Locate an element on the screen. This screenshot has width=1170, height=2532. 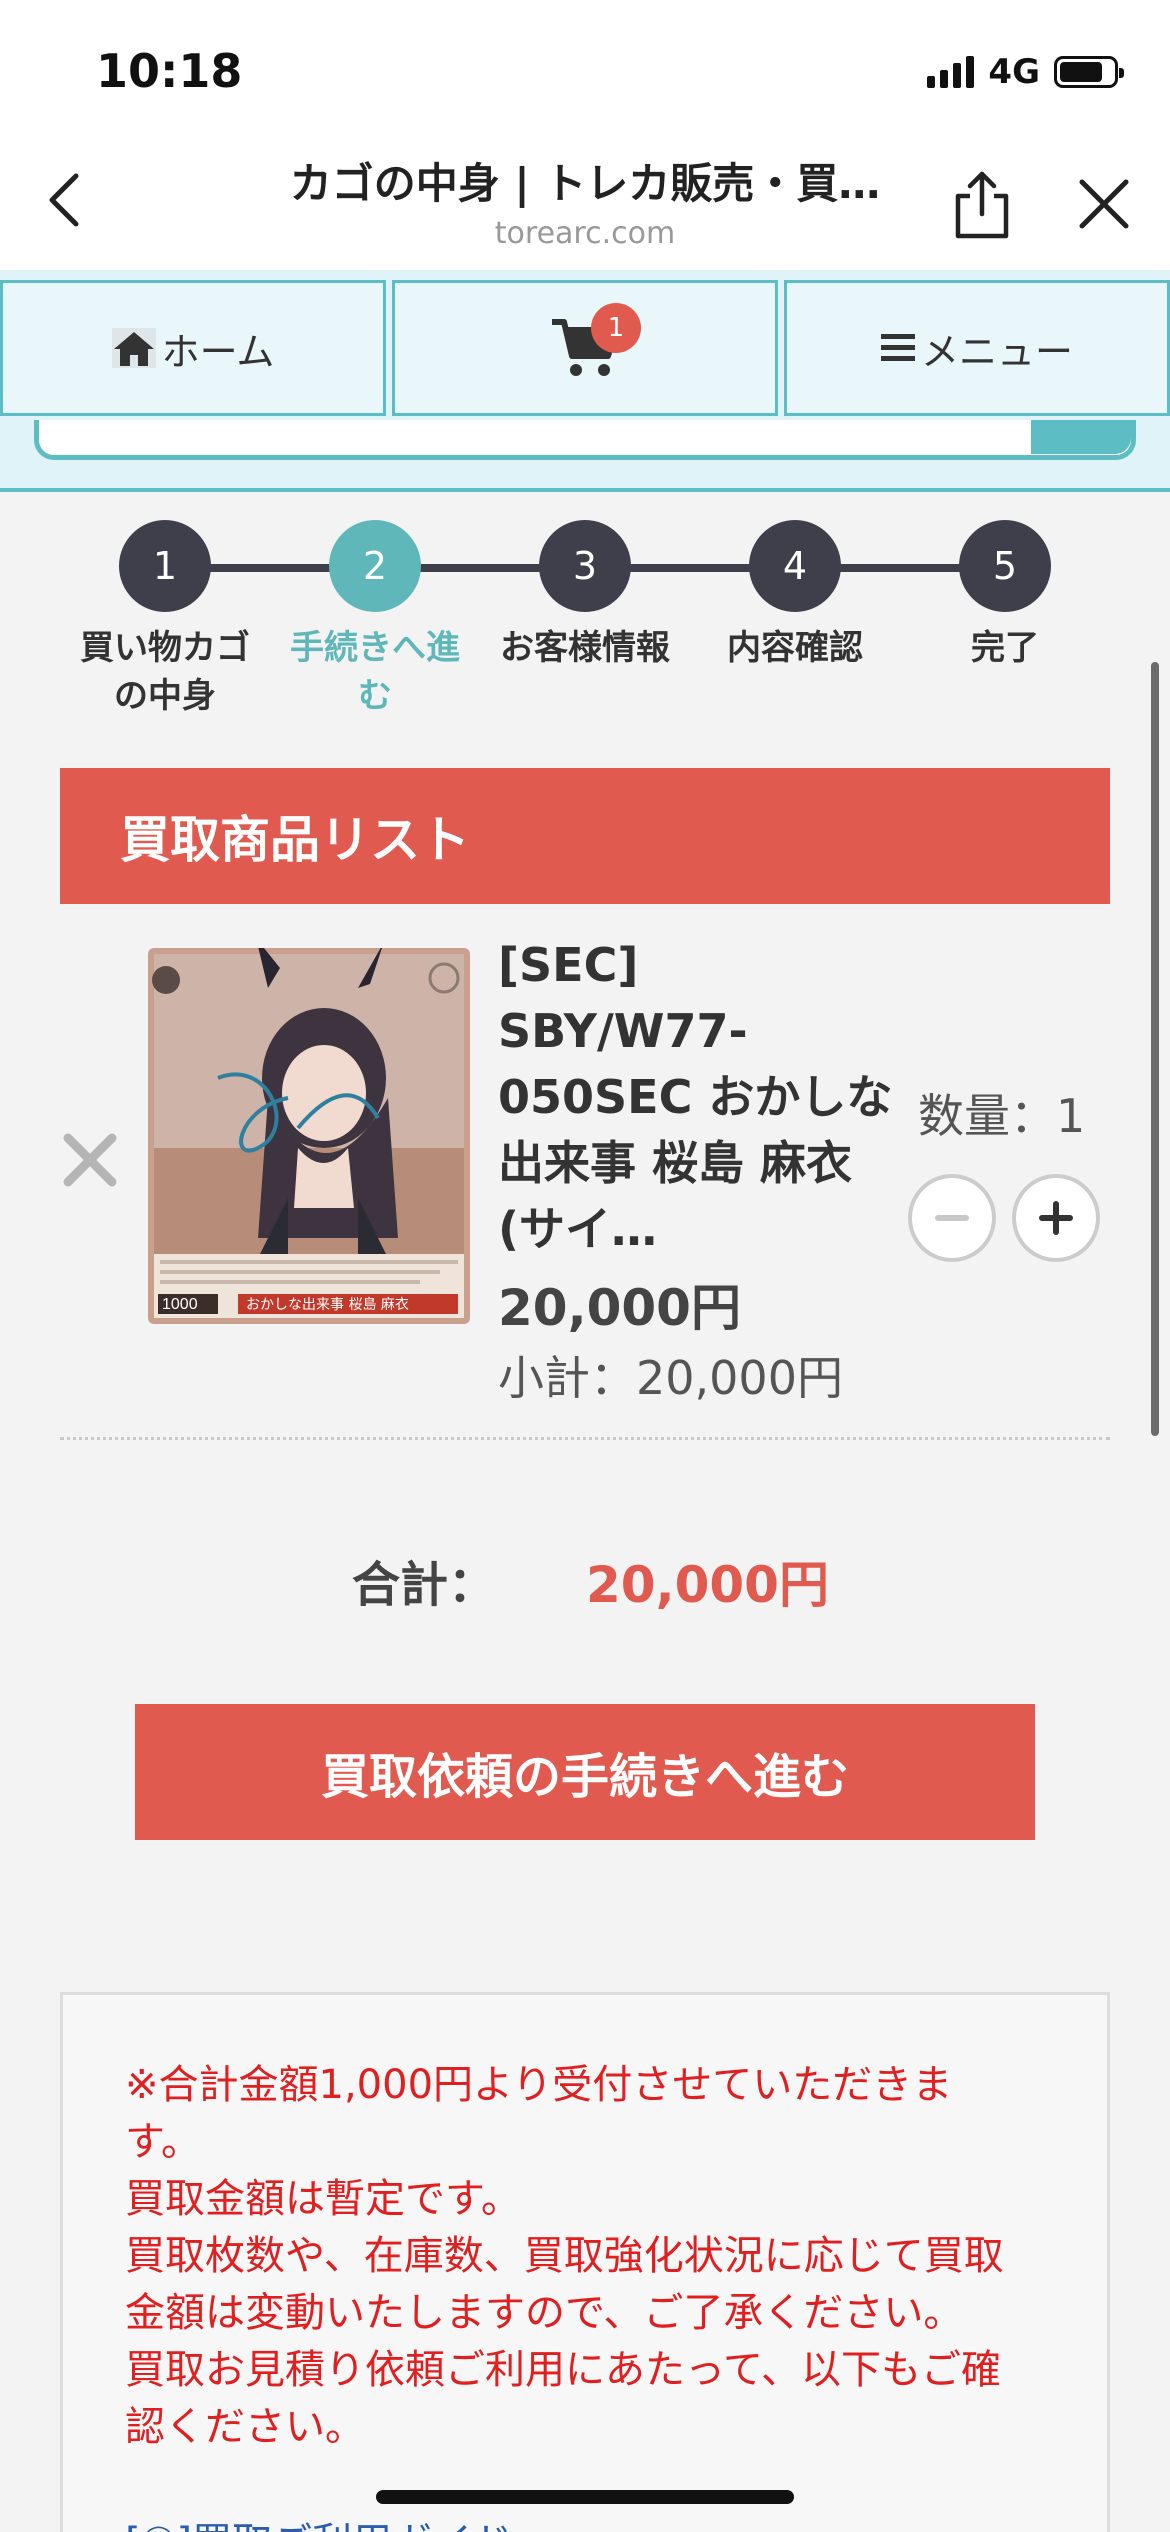
page-url: torearc.com is located at coordinates (585, 233).